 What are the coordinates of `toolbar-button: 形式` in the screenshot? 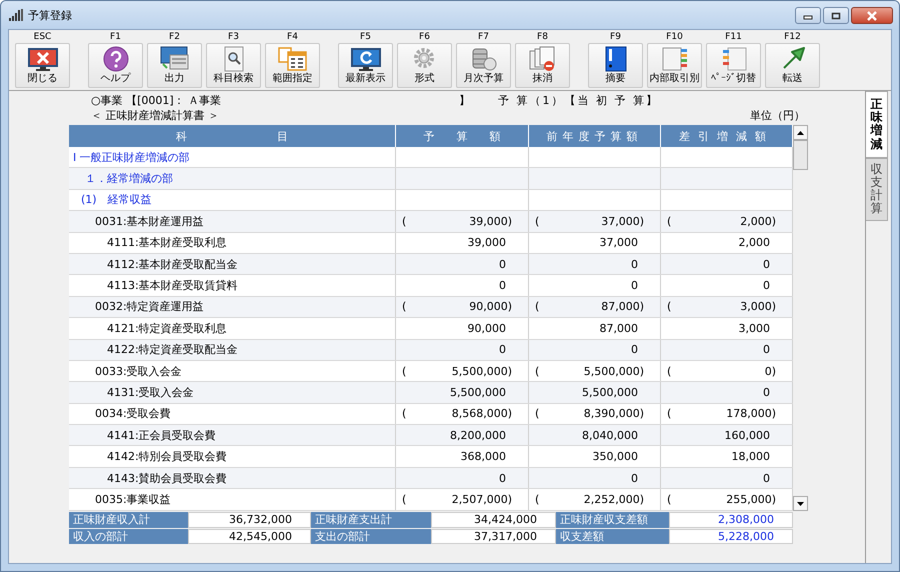 It's located at (424, 65).